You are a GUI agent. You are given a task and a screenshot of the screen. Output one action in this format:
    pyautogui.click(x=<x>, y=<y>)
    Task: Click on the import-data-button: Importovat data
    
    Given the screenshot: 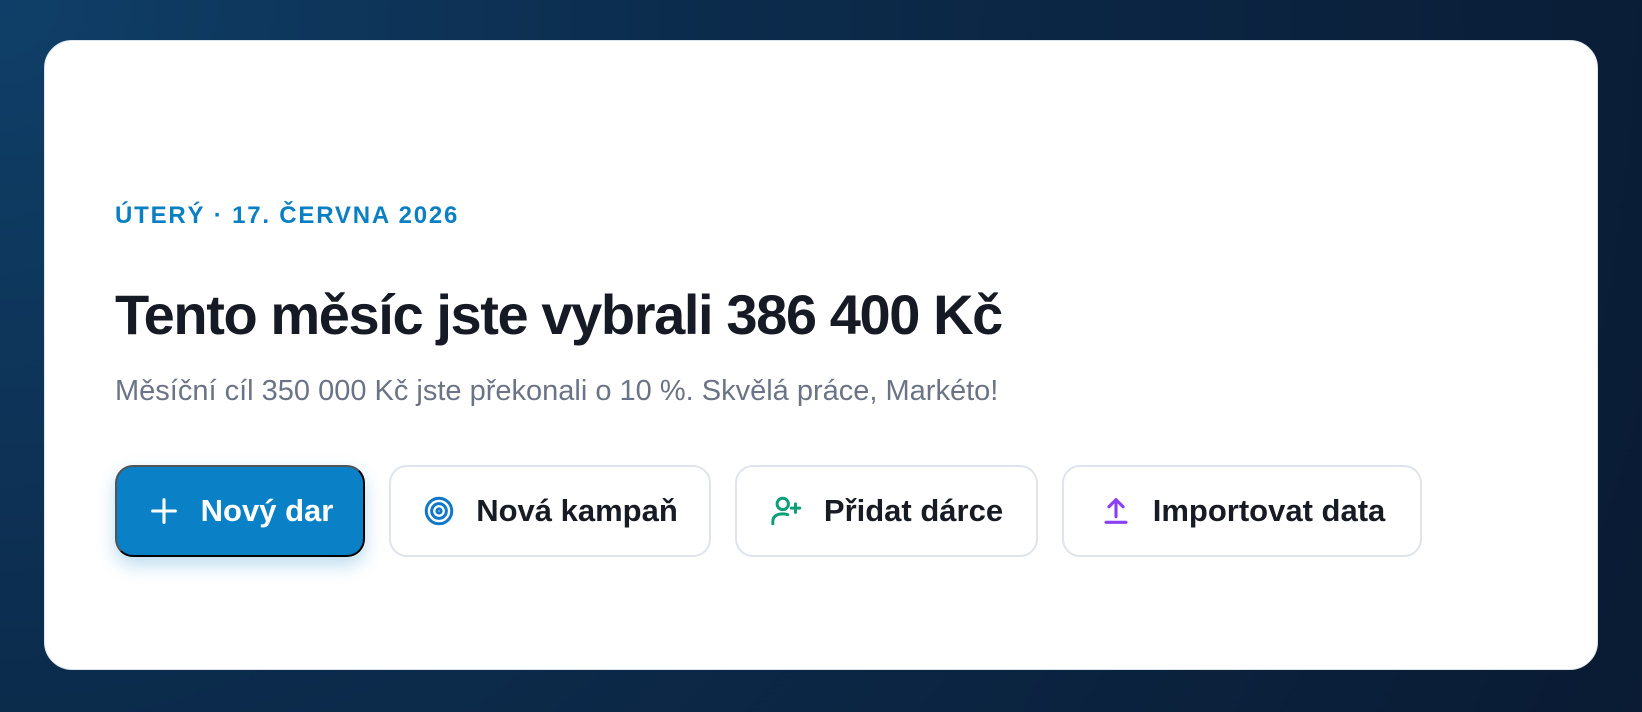 What is the action you would take?
    pyautogui.click(x=1242, y=511)
    